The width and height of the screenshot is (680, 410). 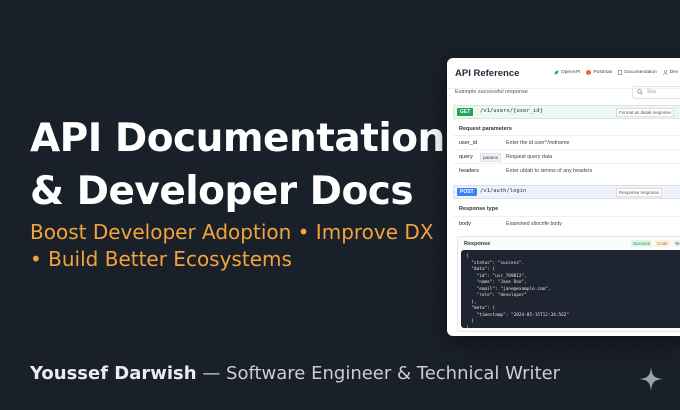 What do you see at coordinates (161, 259) in the screenshot?
I see `tagline-line2: • Build Better Ecosystems` at bounding box center [161, 259].